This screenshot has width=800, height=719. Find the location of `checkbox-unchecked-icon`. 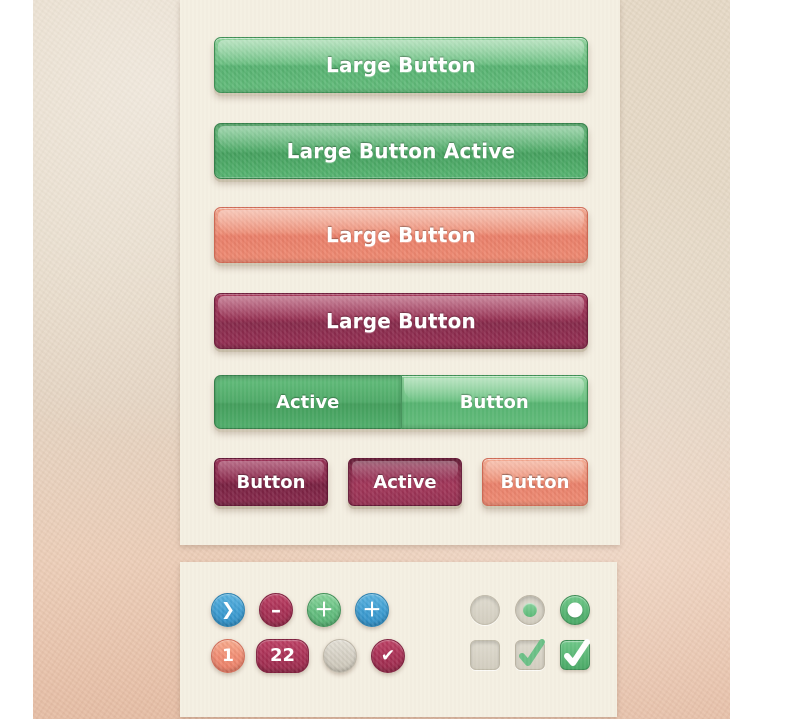

checkbox-unchecked-icon is located at coordinates (485, 655).